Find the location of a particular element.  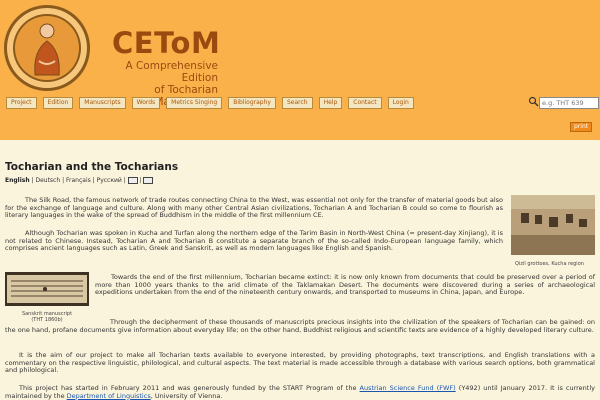

nav-metrics-singing: Metrics Singing is located at coordinates (194, 103).